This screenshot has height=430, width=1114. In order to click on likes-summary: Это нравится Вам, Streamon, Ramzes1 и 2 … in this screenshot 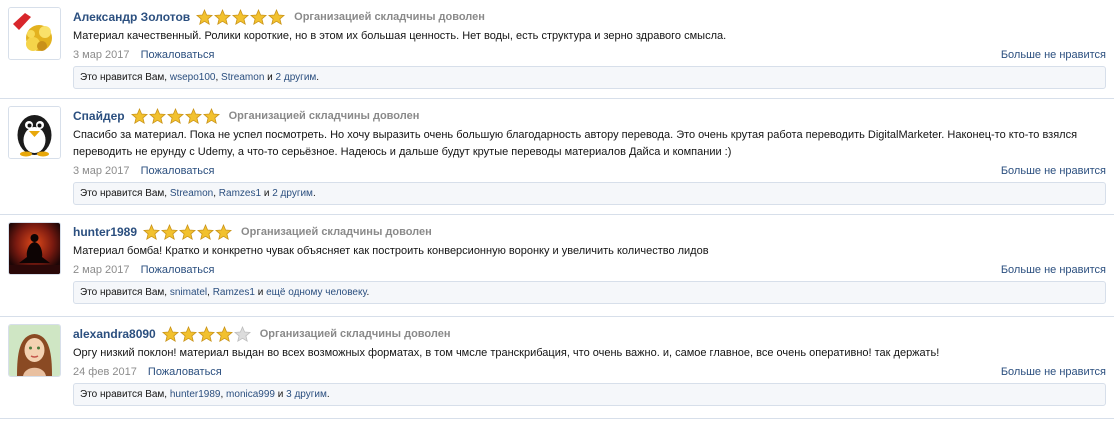, I will do `click(589, 193)`.